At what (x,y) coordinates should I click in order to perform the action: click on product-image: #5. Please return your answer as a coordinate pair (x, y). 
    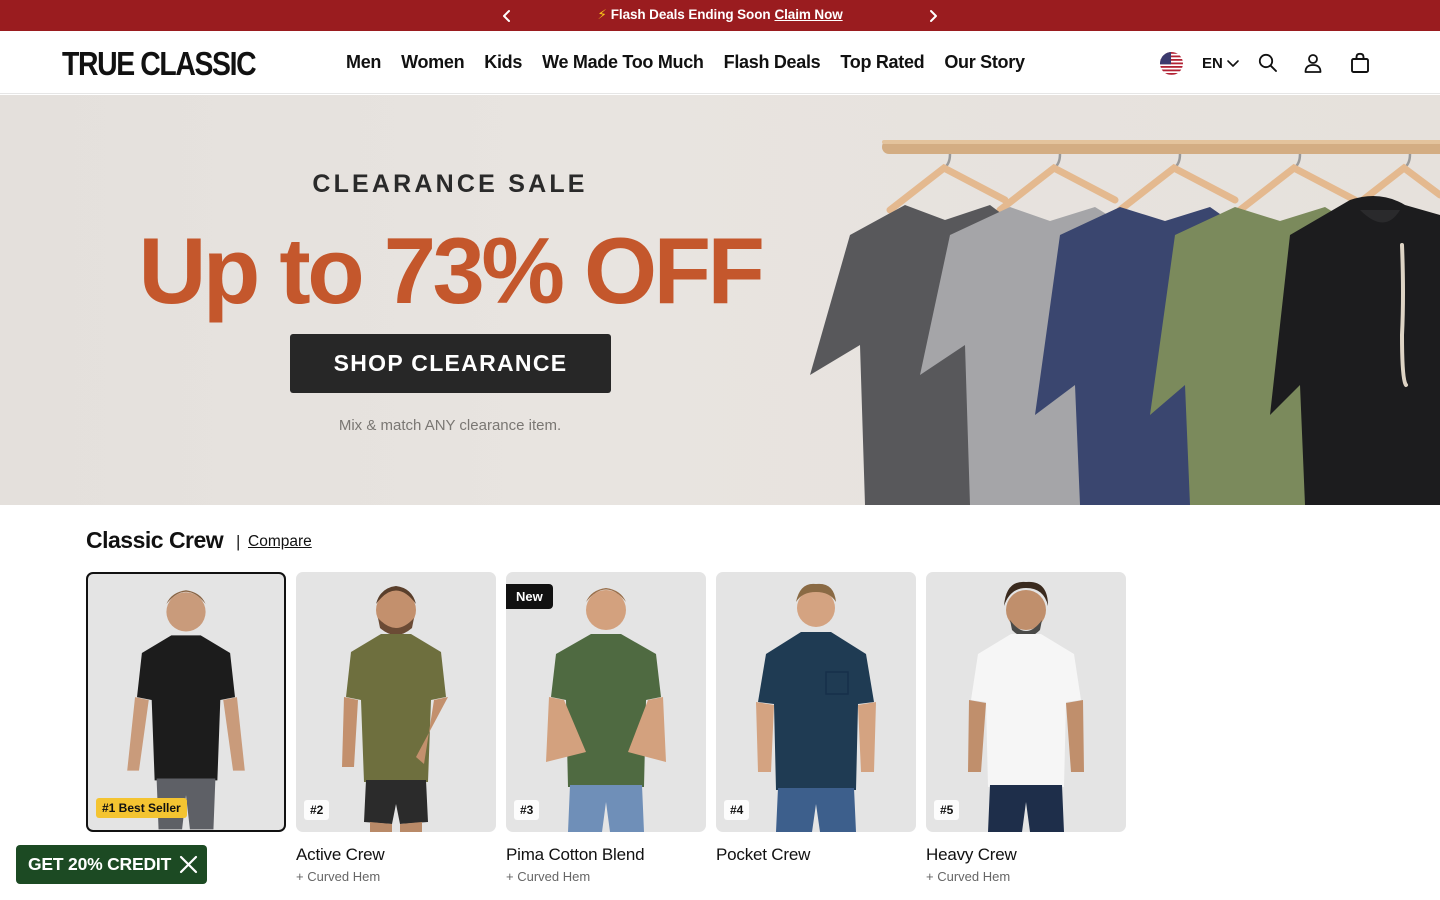
    Looking at the image, I should click on (1026, 702).